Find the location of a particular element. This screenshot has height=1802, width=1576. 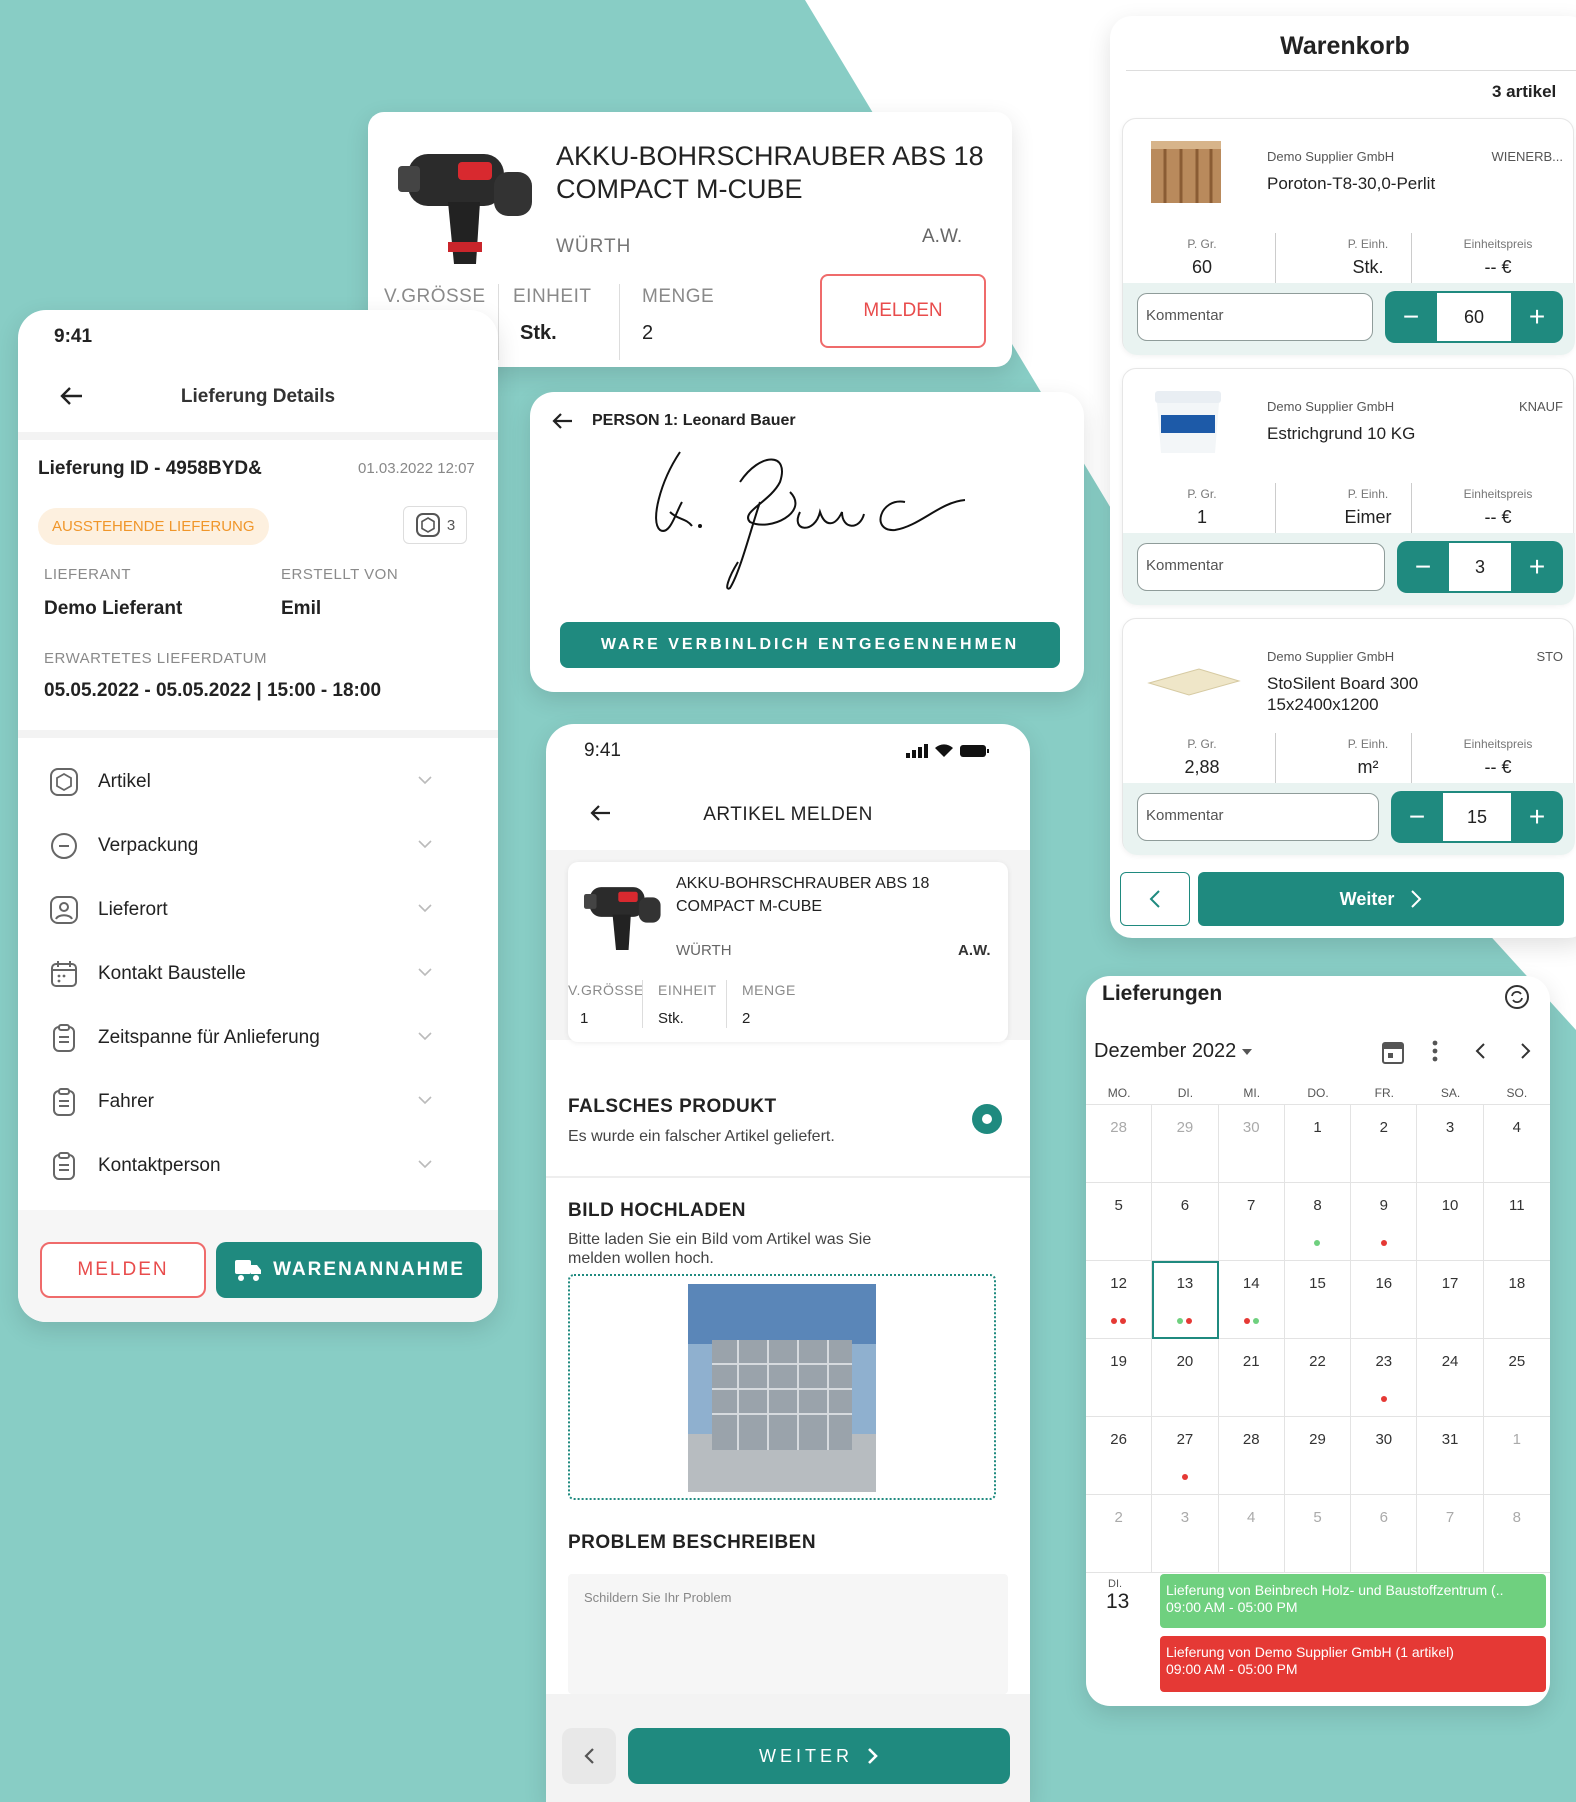

calendar-day: 20 is located at coordinates (1185, 1378).